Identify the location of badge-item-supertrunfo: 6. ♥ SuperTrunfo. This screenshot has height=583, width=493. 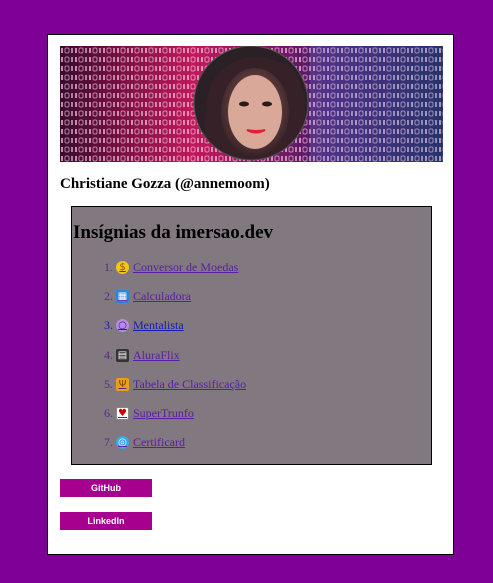
(175, 420).